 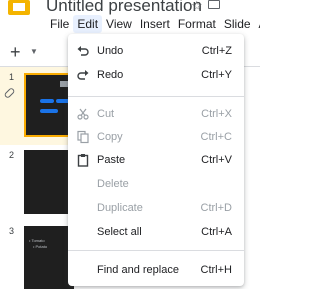 I want to click on menu-item-label: Redo, so click(x=110, y=75).